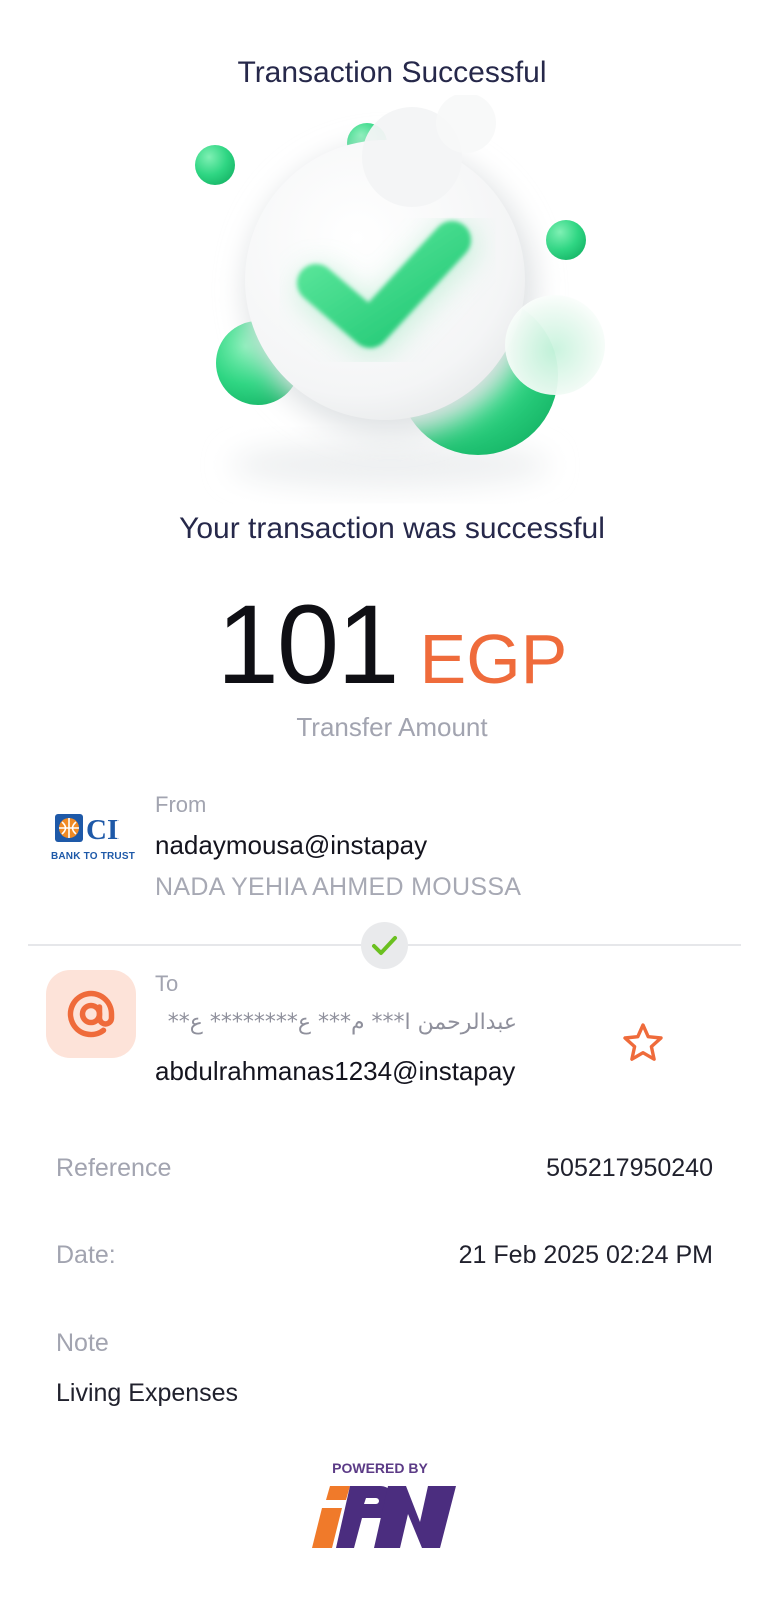  Describe the element at coordinates (400, 292) in the screenshot. I see `success-check-illustration` at that location.